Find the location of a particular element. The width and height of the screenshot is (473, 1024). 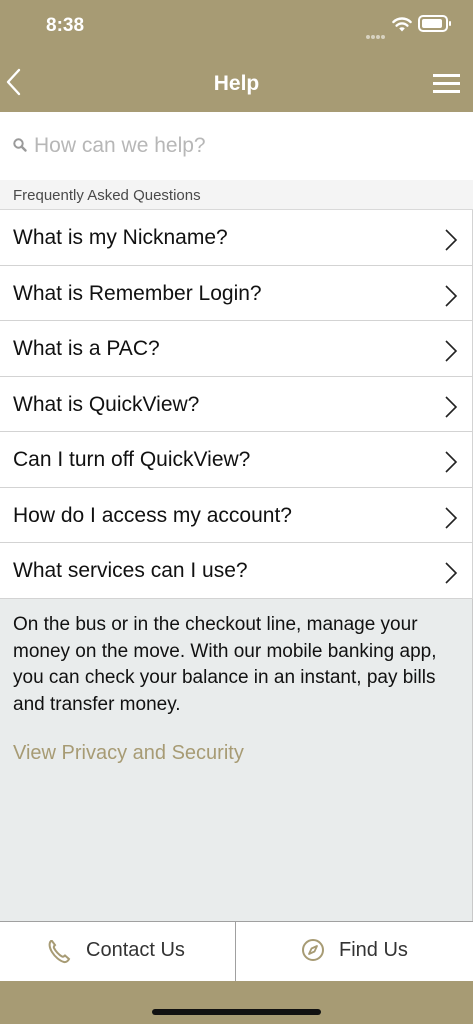

privacy-security-link: View Privacy and Security is located at coordinates (128, 753).